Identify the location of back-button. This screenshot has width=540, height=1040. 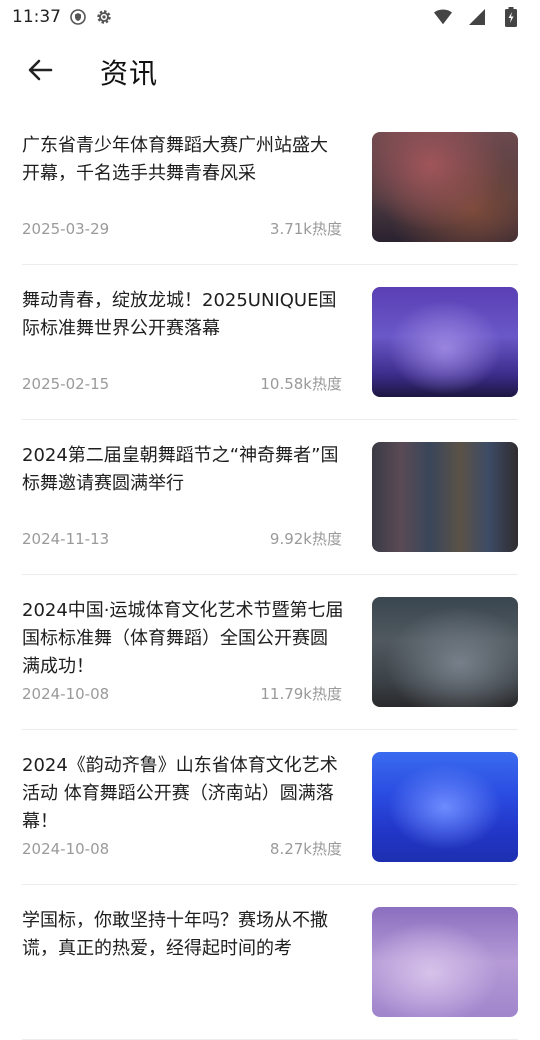
(40, 72).